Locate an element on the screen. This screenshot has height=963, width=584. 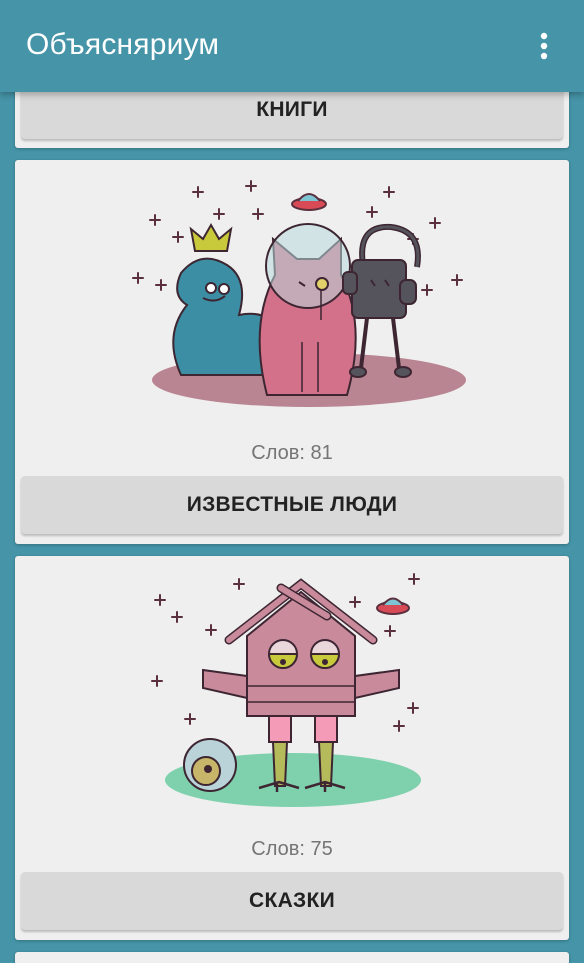
overflow-menu-button is located at coordinates (544, 46).